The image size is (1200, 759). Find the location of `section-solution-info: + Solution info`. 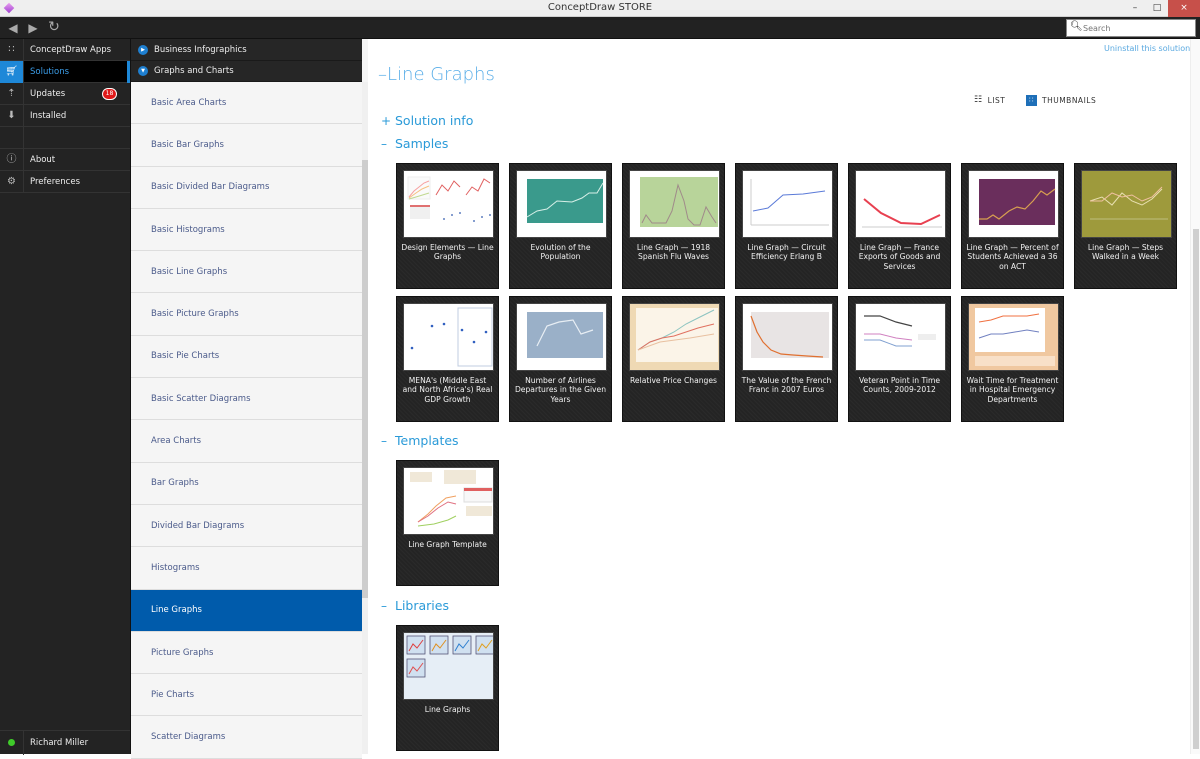

section-solution-info: + Solution info is located at coordinates (427, 120).